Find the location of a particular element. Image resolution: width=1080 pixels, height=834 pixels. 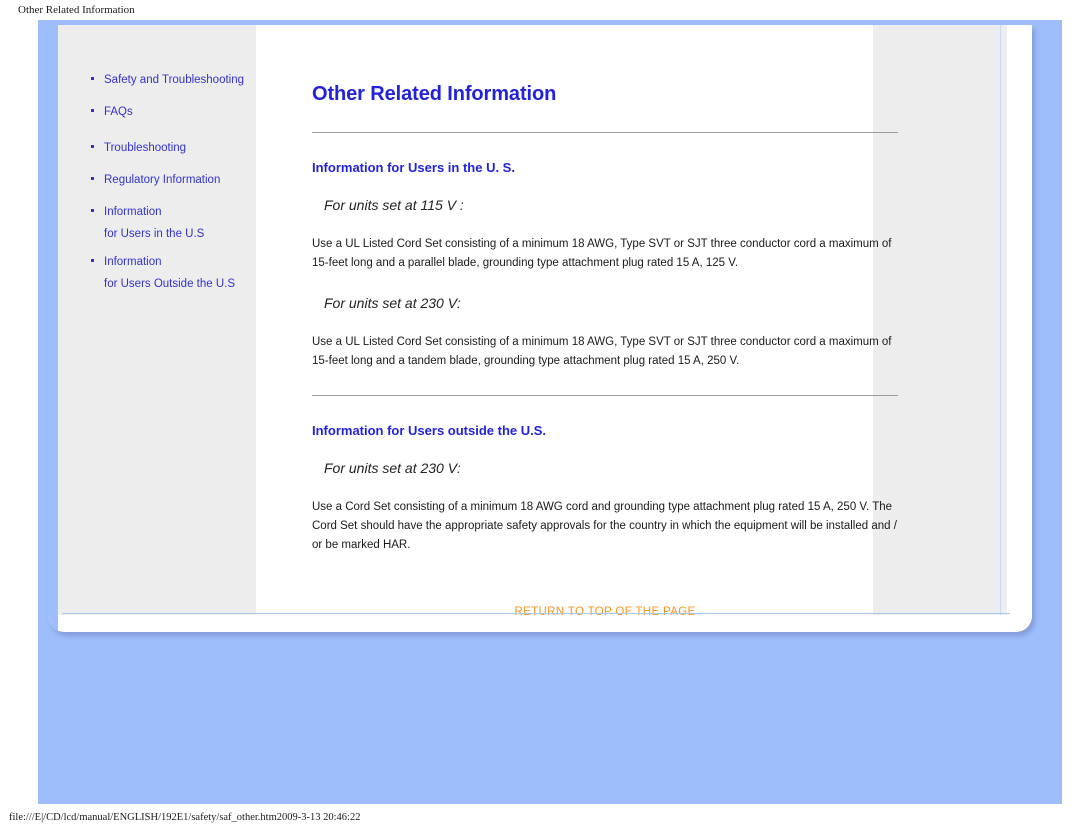

sidebar-subitem-label: for Users in the U.S is located at coordinates (154, 234).